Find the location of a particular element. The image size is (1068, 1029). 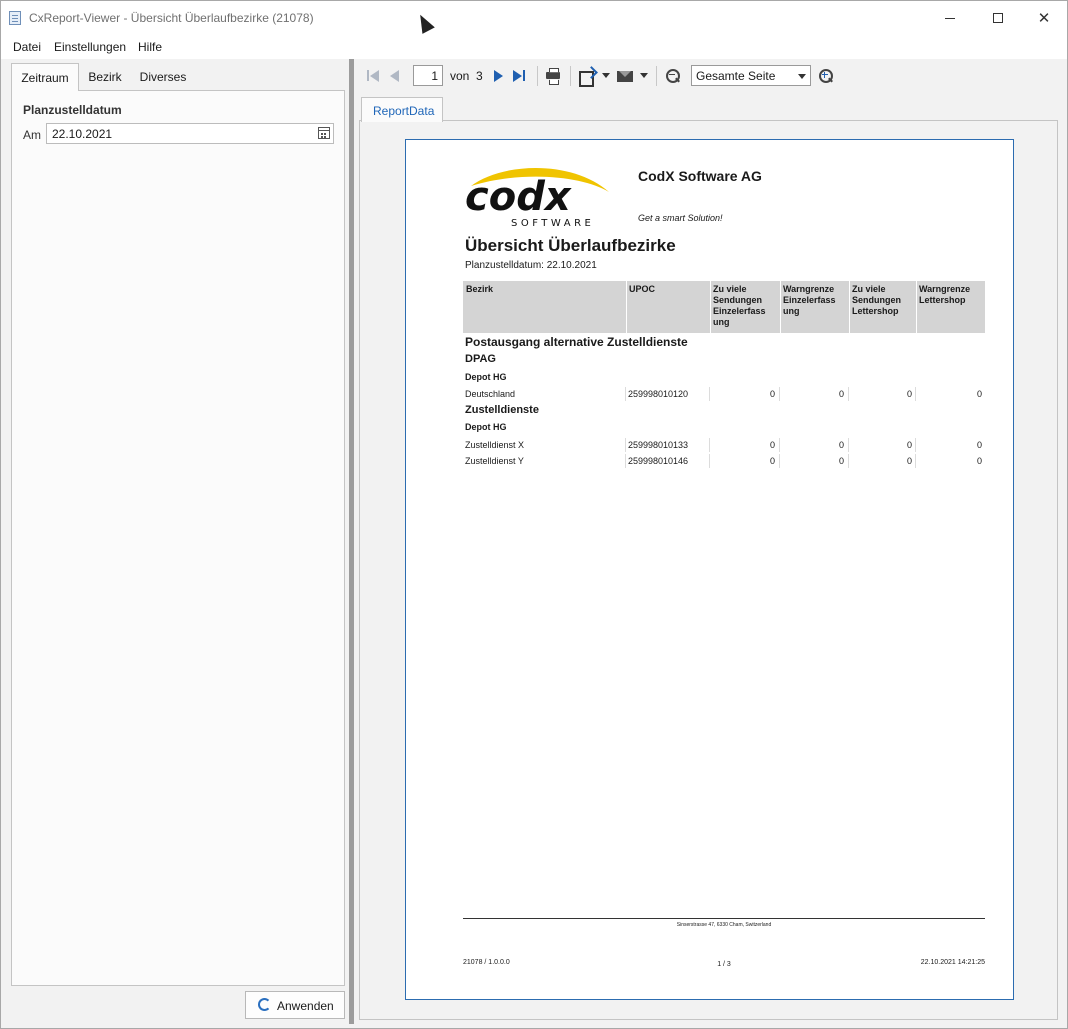

minimize-icon is located at coordinates (950, 18).